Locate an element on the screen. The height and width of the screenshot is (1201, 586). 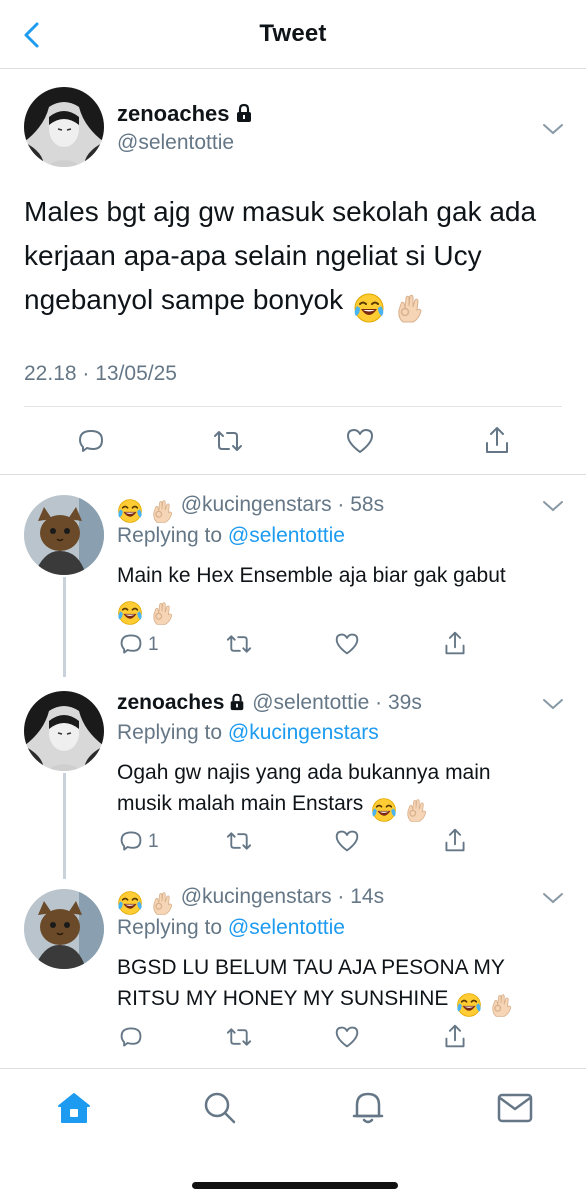
top-bar: Tweet is located at coordinates (293, 34).